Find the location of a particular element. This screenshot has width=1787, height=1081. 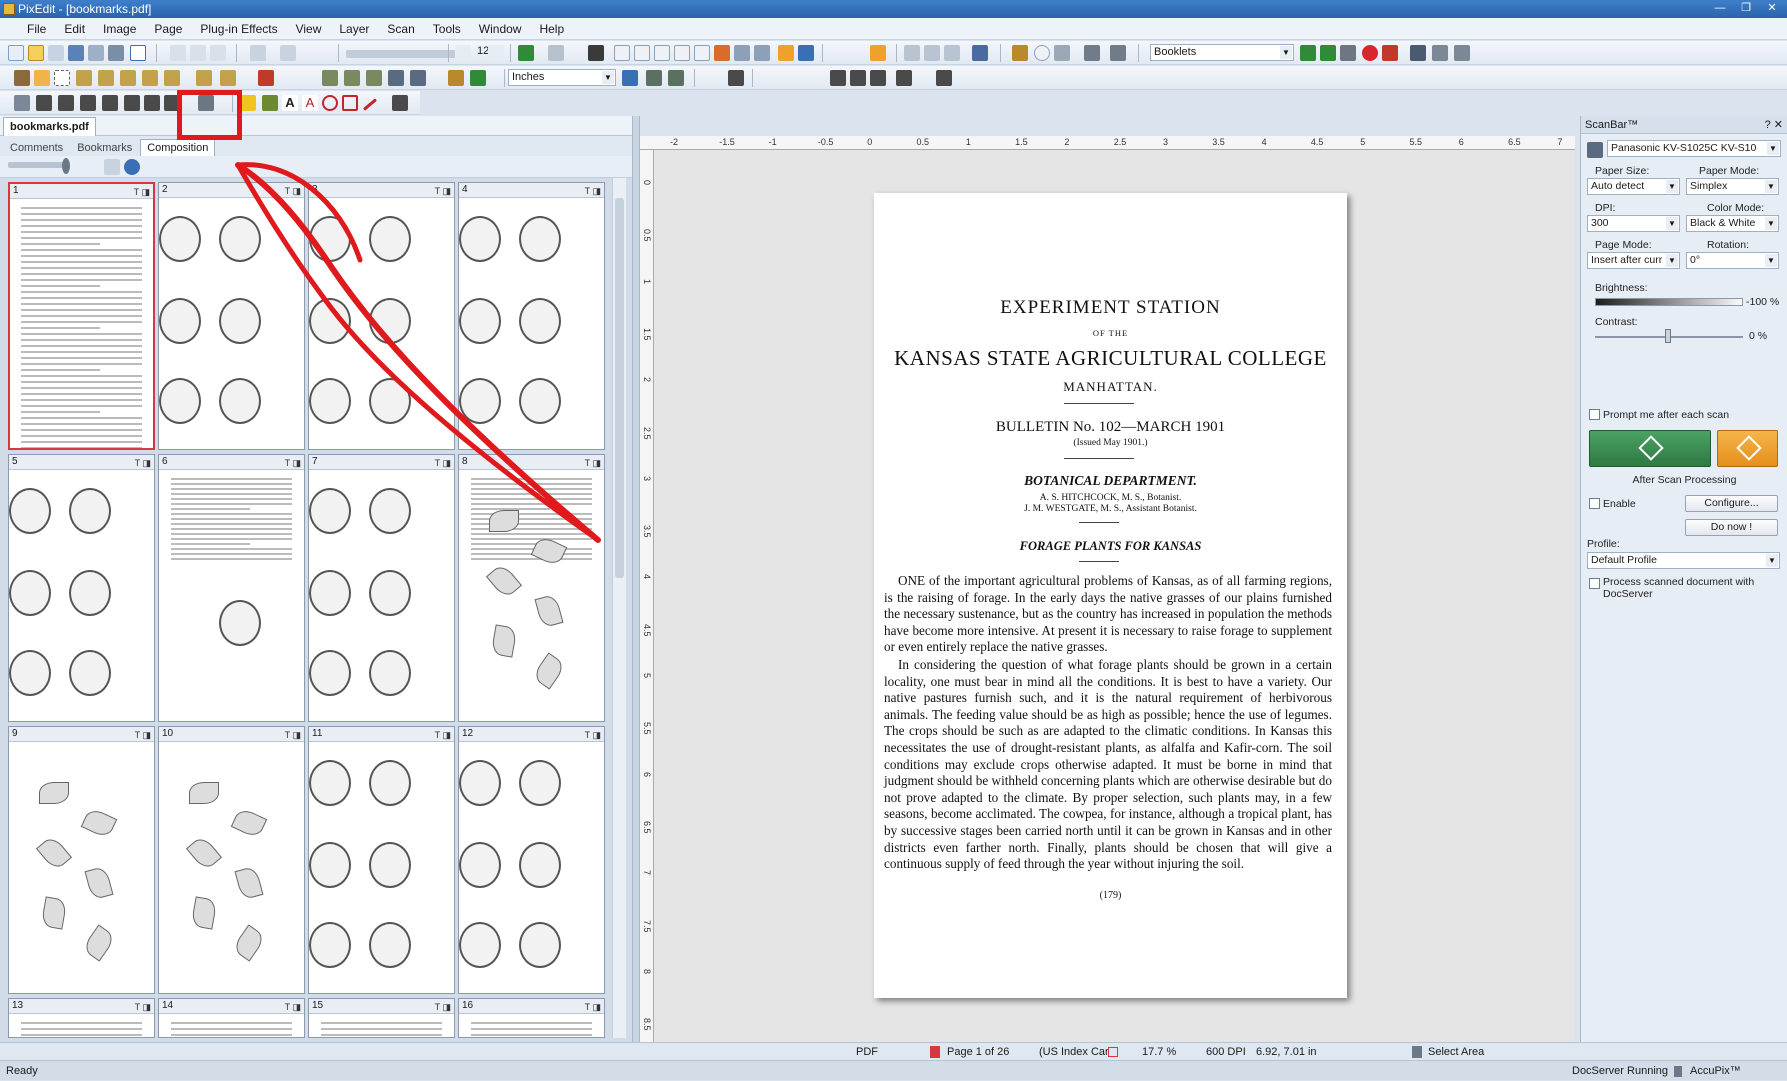

rect-select-icon is located at coordinates (42, 78).